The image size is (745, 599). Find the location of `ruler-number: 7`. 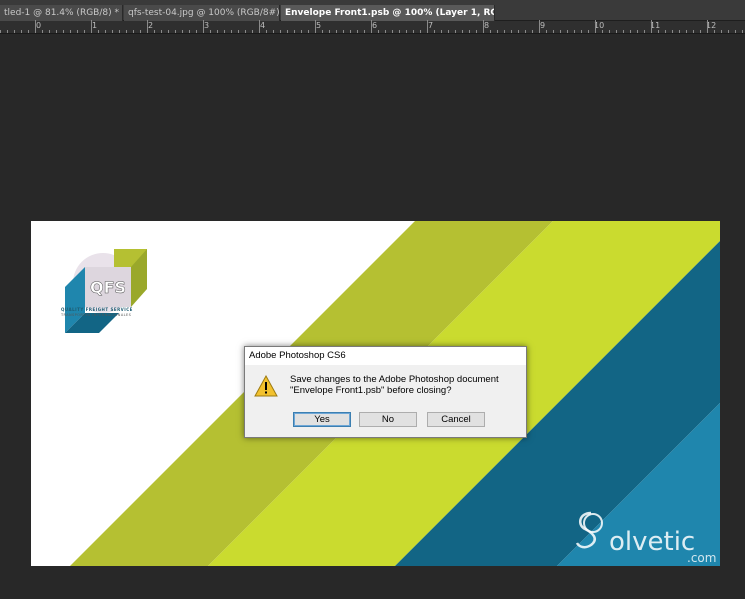

ruler-number: 7 is located at coordinates (431, 25).